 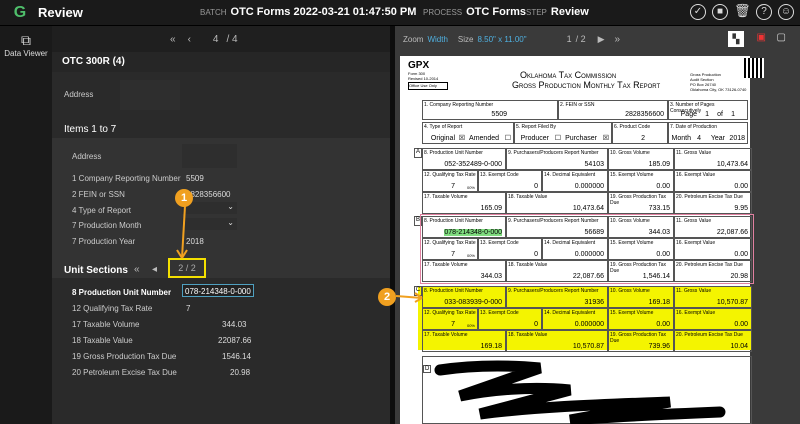 I want to click on field-value: 9.95, so click(x=741, y=208).